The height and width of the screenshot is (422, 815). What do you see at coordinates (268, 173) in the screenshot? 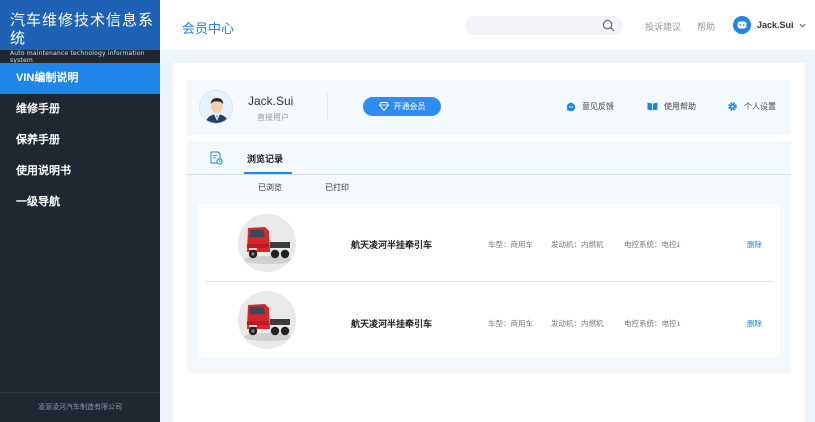
I see `tab-active-indicator` at bounding box center [268, 173].